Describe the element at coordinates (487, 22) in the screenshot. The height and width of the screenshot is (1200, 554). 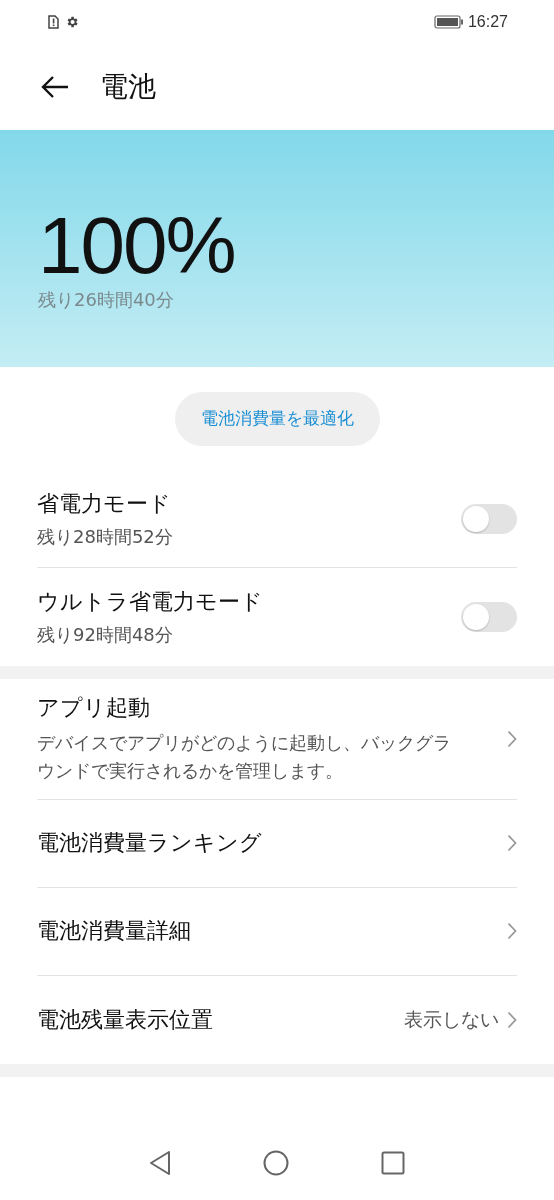
I see `status-time: 16:27` at that location.